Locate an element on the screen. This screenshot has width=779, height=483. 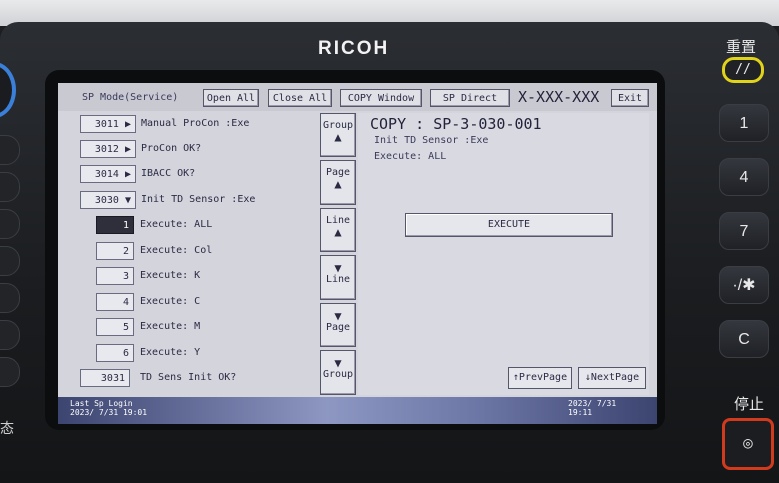
sp-code-button: 3011 ▶ is located at coordinates (108, 124).